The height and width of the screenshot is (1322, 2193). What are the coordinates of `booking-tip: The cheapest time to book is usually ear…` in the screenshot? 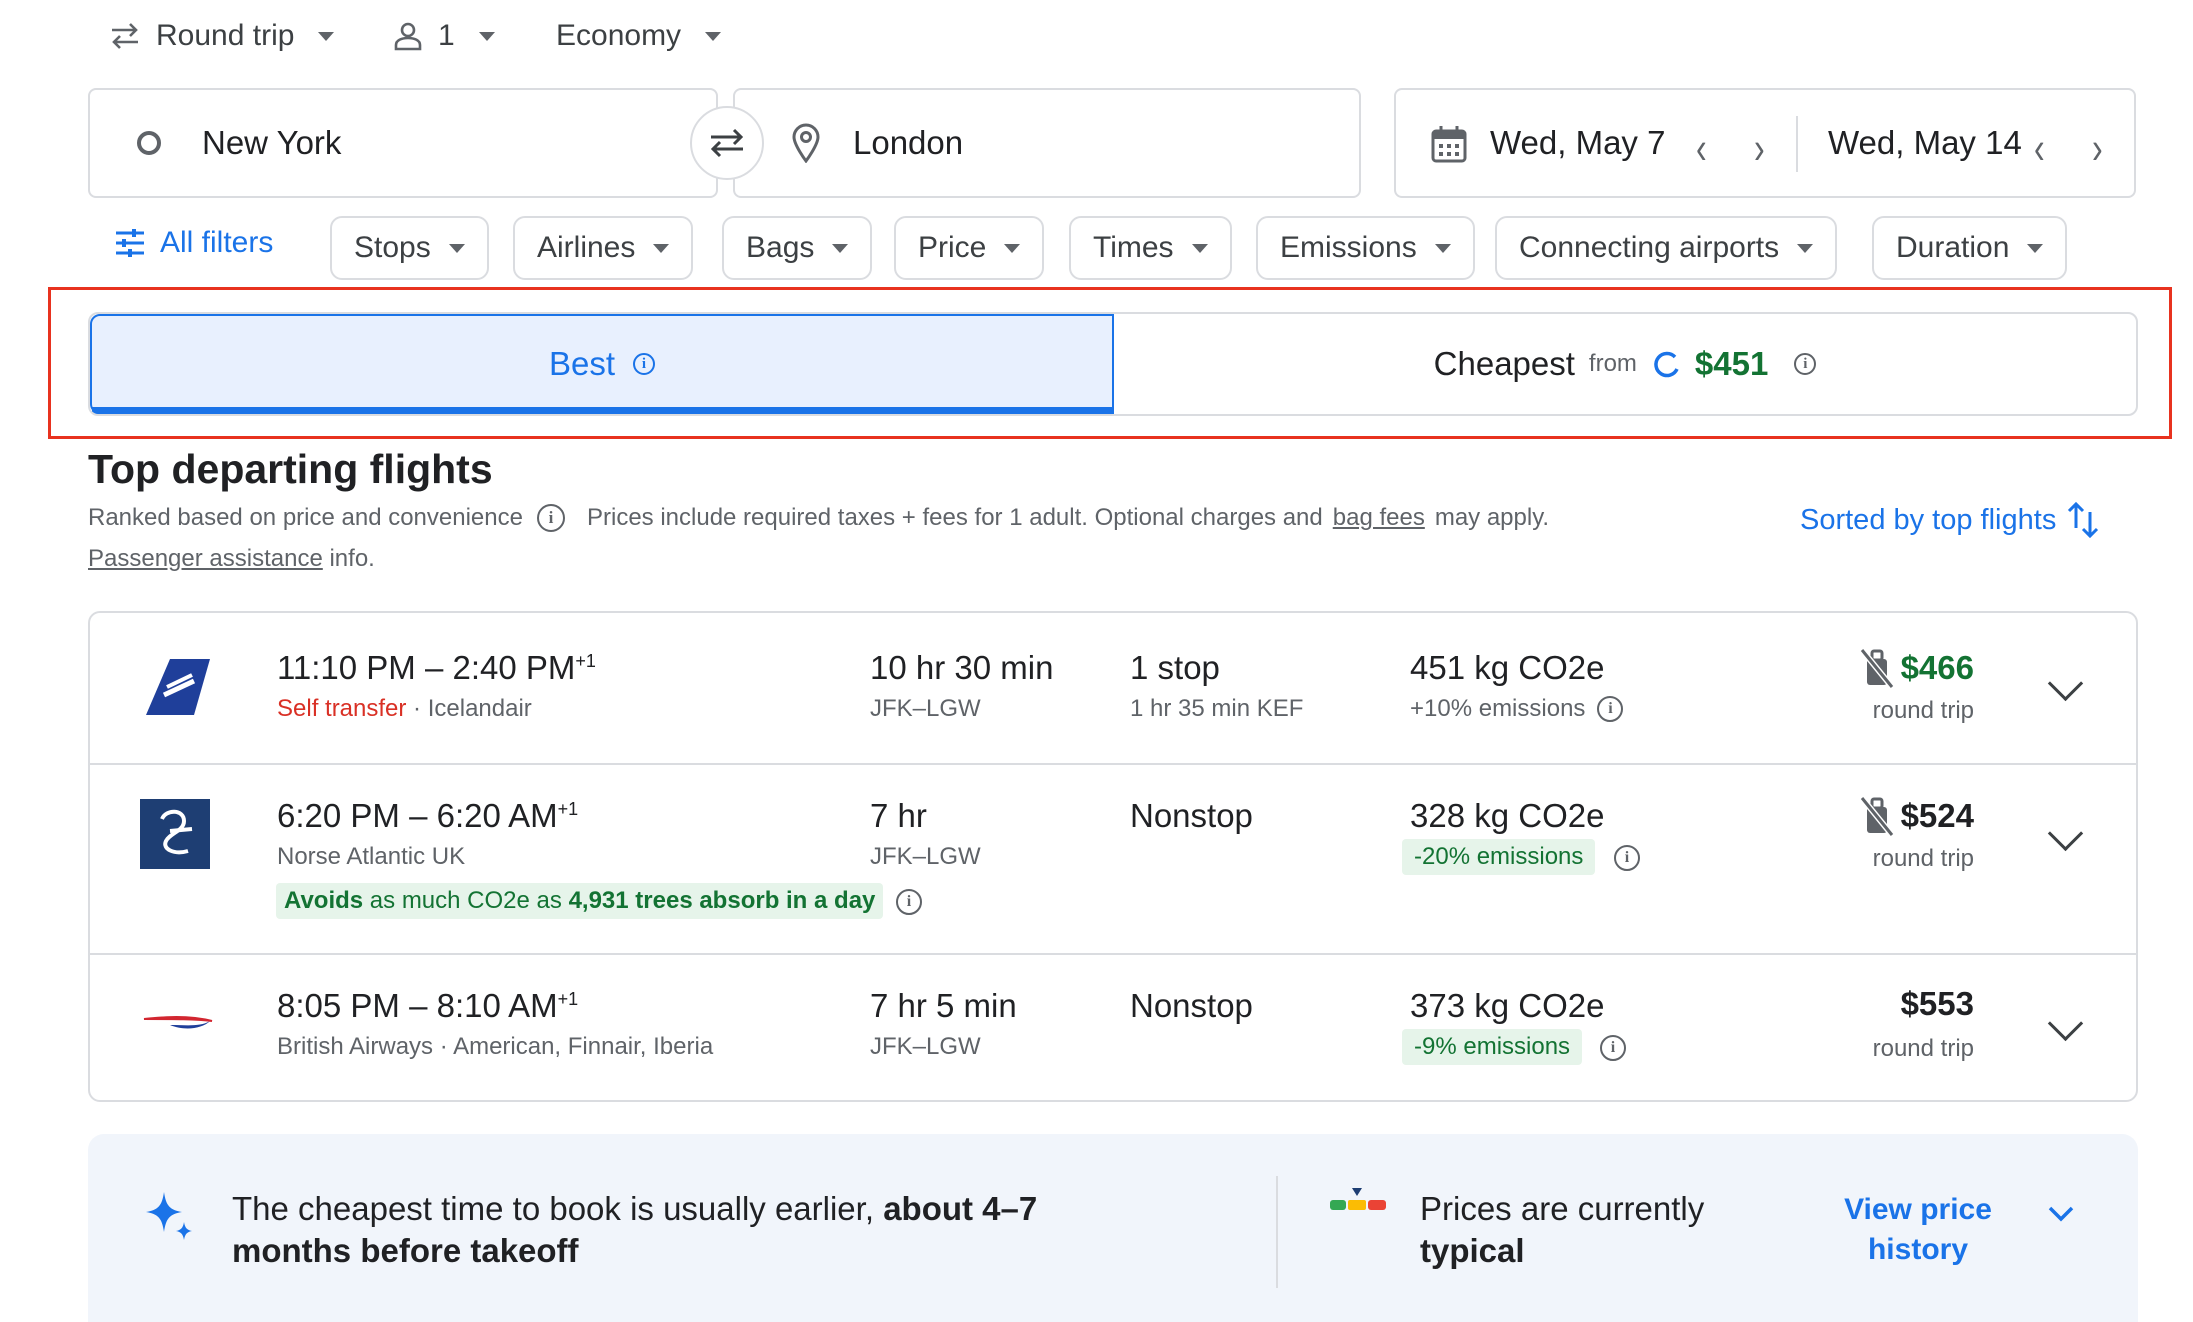 It's located at (635, 1229).